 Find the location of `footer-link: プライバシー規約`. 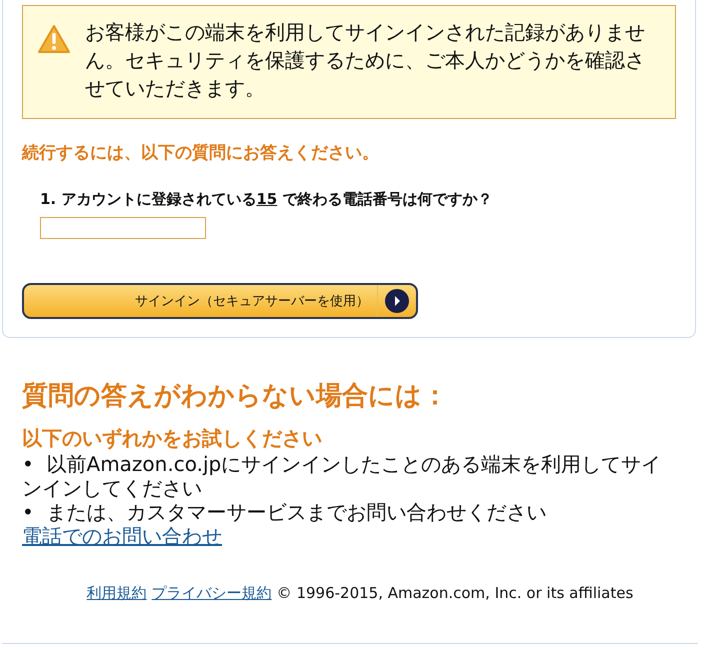

footer-link: プライバシー規約 is located at coordinates (212, 593).